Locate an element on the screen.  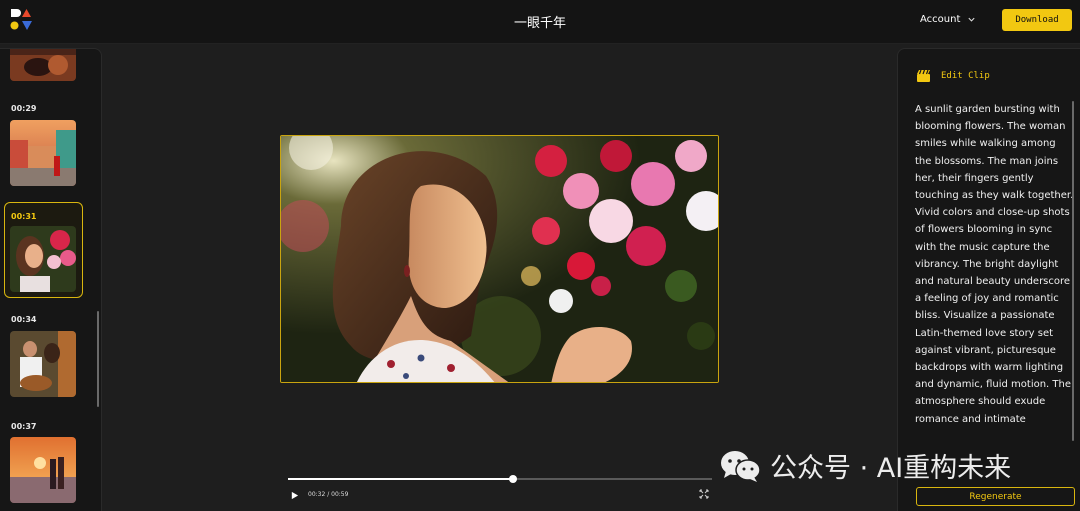
clapperboard-icon is located at coordinates (923, 75).